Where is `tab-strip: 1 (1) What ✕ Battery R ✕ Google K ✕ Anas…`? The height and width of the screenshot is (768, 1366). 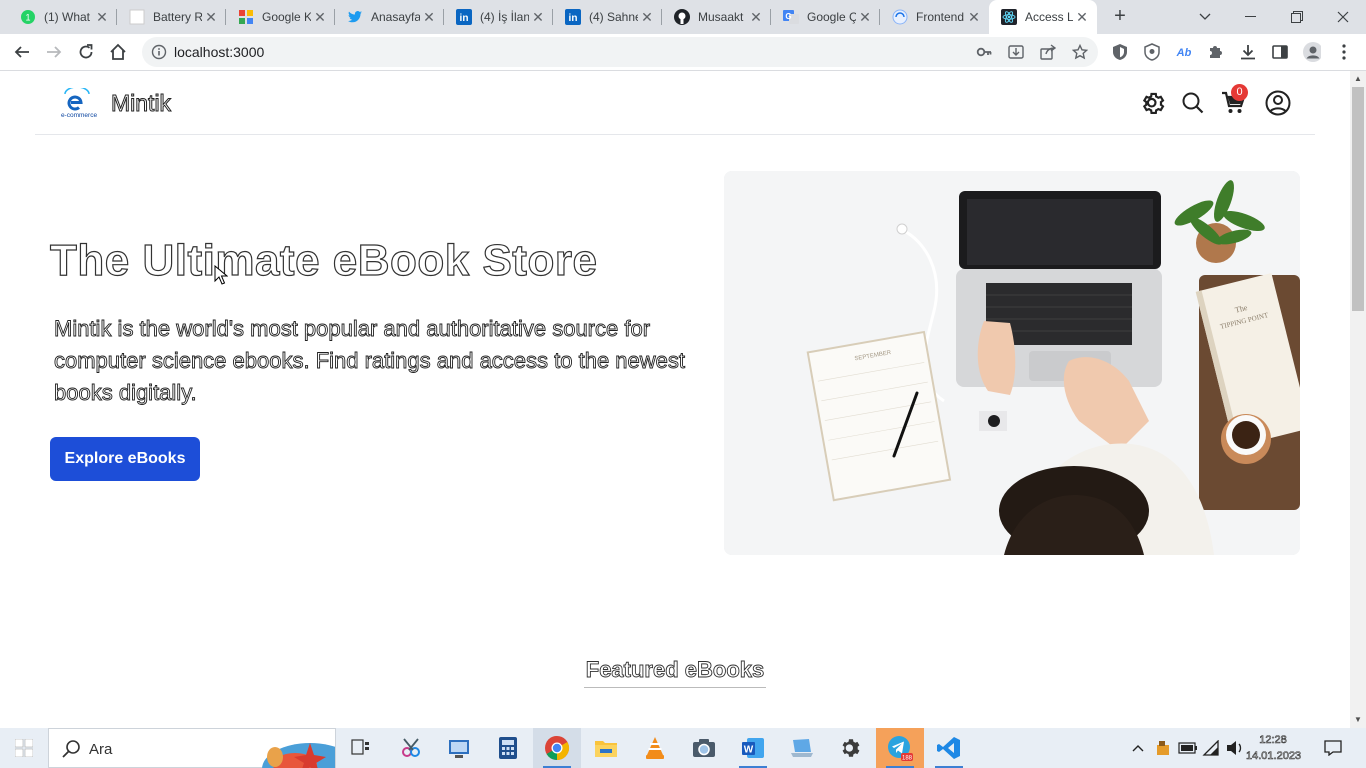
tab-strip: 1 (1) What ✕ Battery R ✕ Google K ✕ Anas… is located at coordinates (683, 17).